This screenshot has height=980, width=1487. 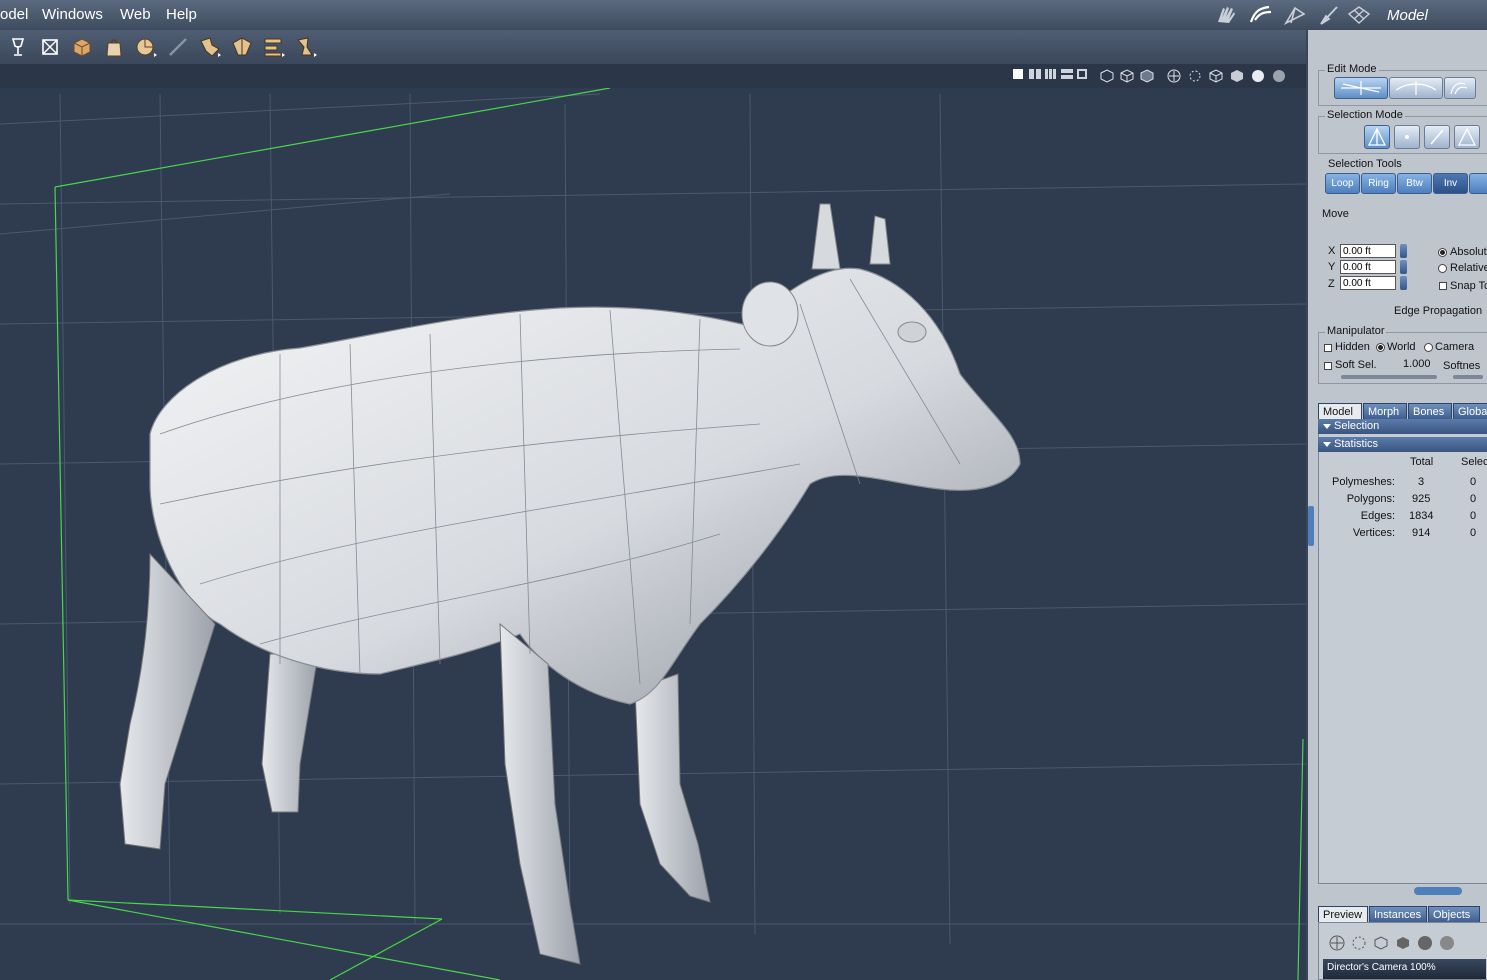 What do you see at coordinates (1428, 347) in the screenshot?
I see `camera-radio` at bounding box center [1428, 347].